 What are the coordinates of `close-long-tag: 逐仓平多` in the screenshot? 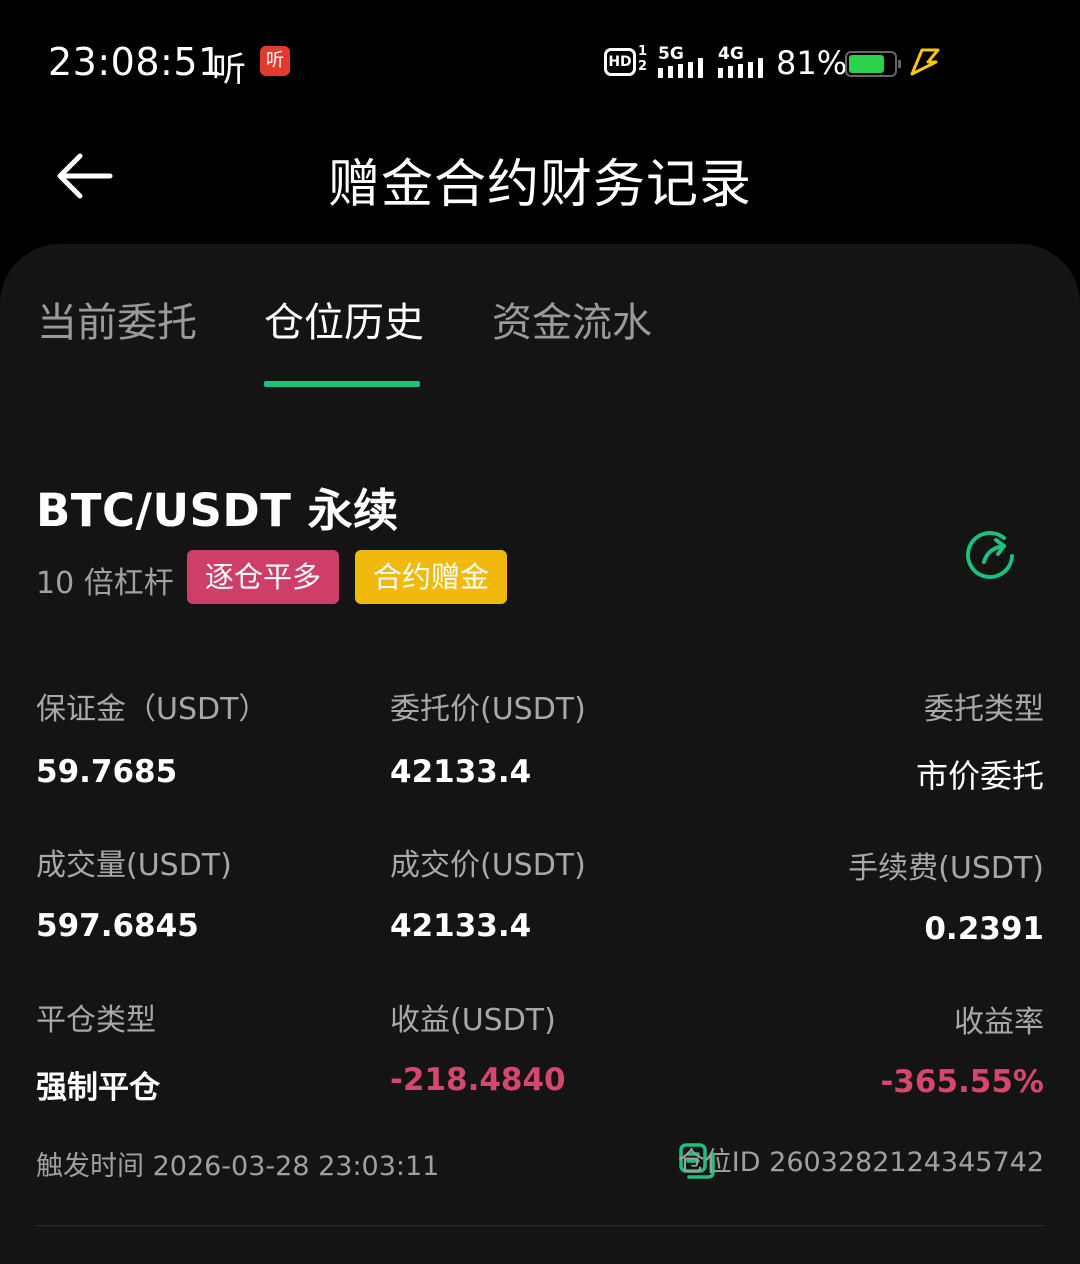 It's located at (263, 577).